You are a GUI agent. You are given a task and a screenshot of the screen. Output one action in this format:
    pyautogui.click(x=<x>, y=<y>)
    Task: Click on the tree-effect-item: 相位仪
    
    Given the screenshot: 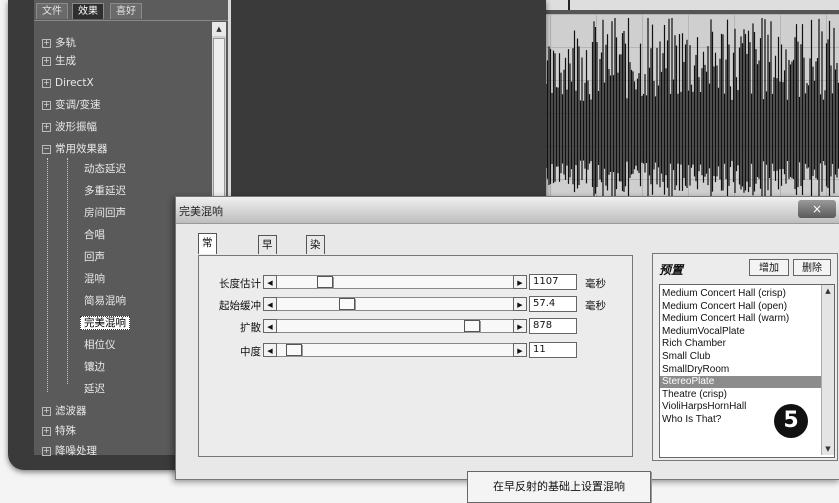 What is the action you would take?
    pyautogui.click(x=100, y=345)
    